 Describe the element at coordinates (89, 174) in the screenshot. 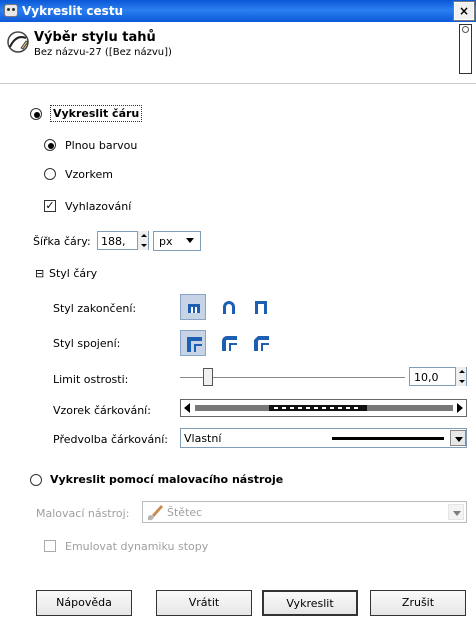

I see `pattern-label: Vzorkem` at that location.